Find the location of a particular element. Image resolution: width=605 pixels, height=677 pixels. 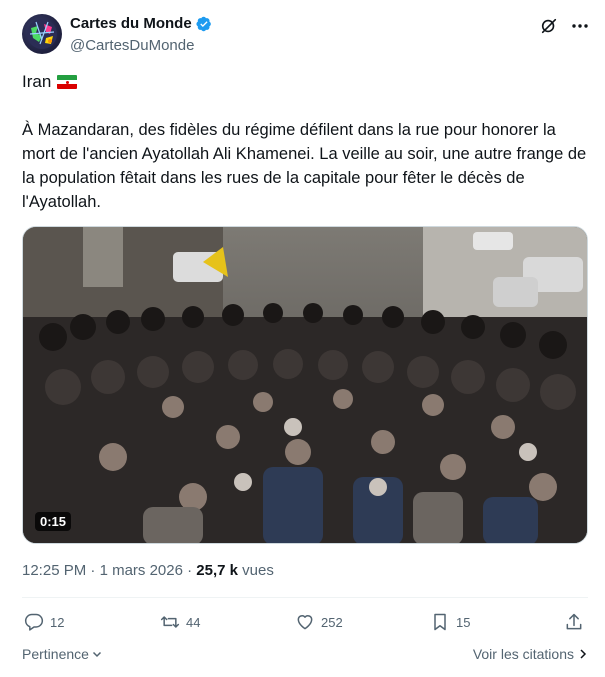

tweet-meta: 12:25 PM · 1 mars 2026 · 25,7 k vues is located at coordinates (148, 570).